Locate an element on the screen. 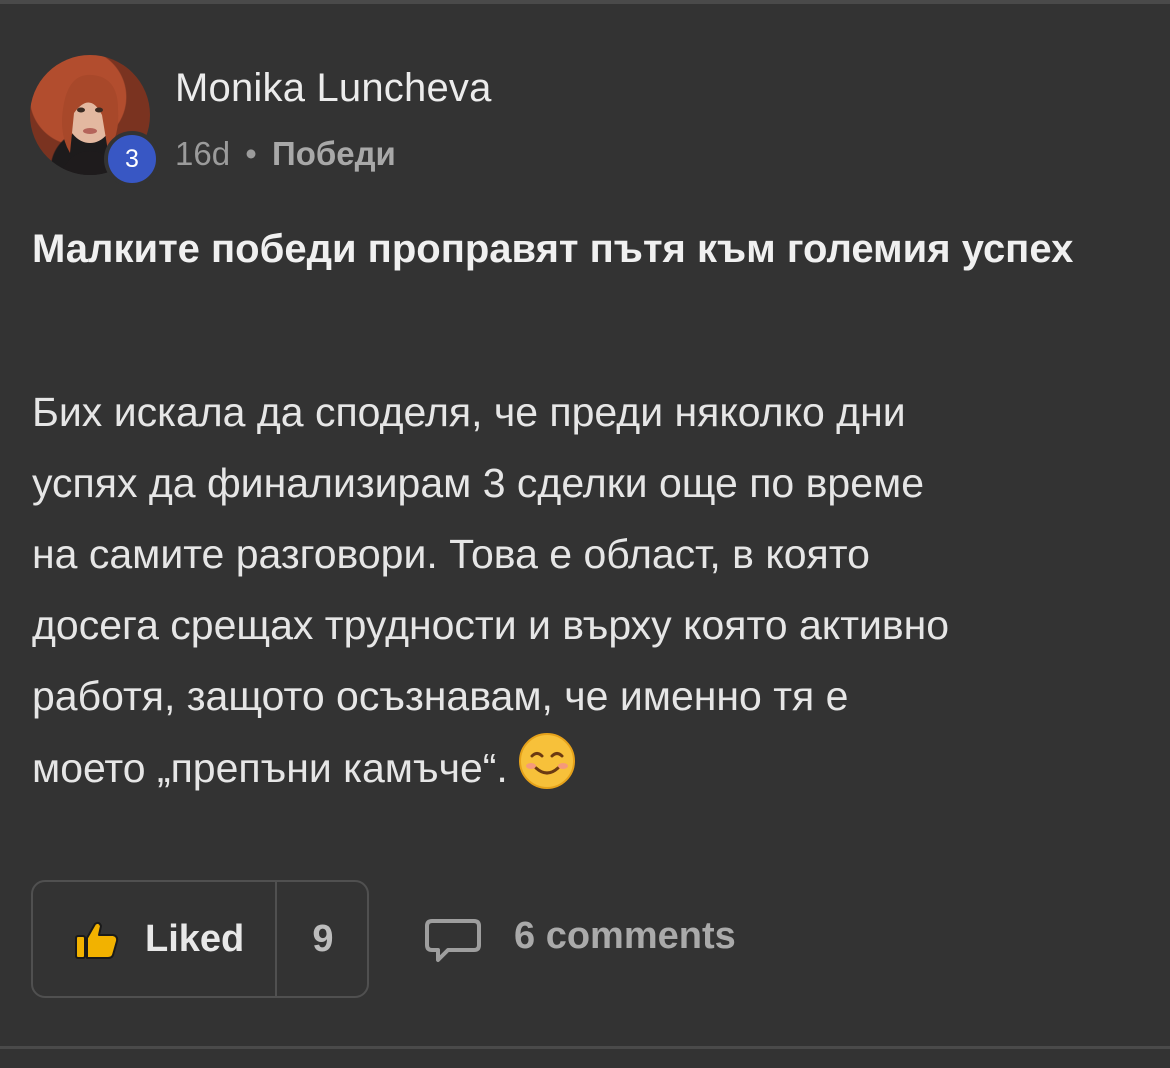 The width and height of the screenshot is (1170, 1068). speech-bubble-icon is located at coordinates (453, 943).